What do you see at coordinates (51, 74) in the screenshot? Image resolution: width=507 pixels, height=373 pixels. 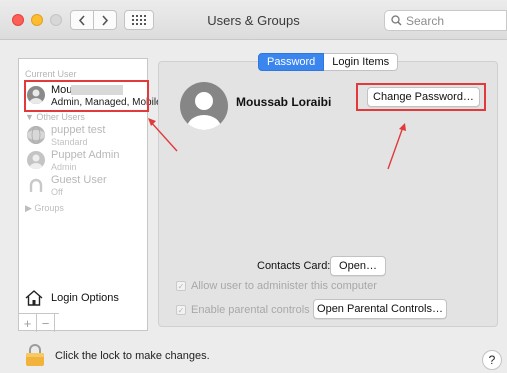 I see `current-user-section-label: Current User` at bounding box center [51, 74].